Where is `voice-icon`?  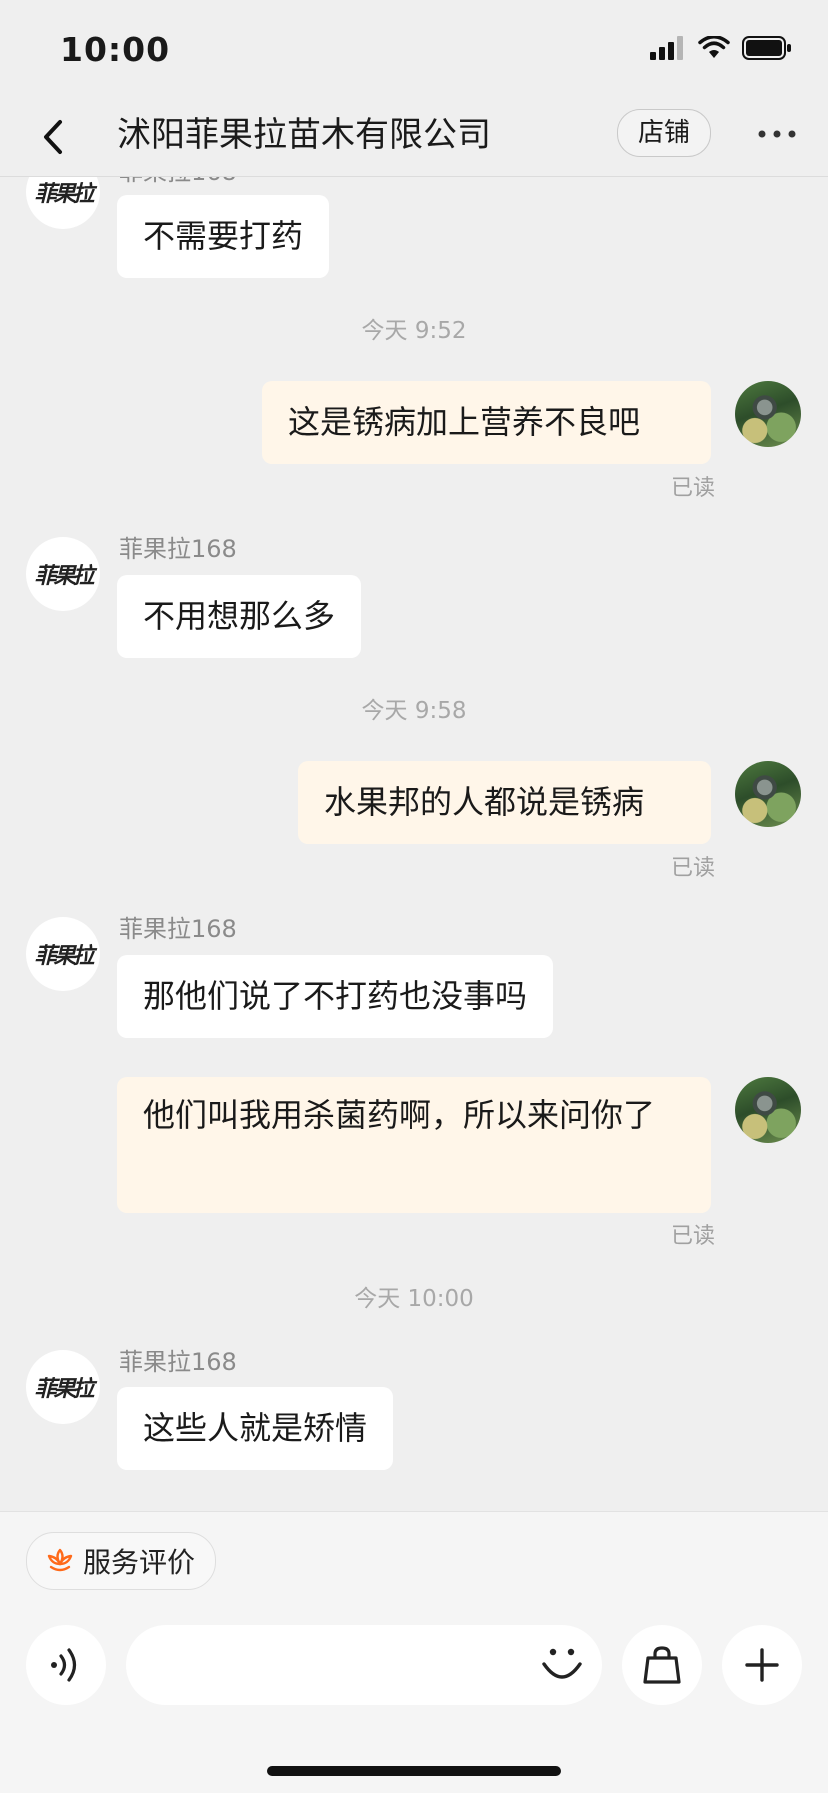
voice-icon is located at coordinates (64, 1665).